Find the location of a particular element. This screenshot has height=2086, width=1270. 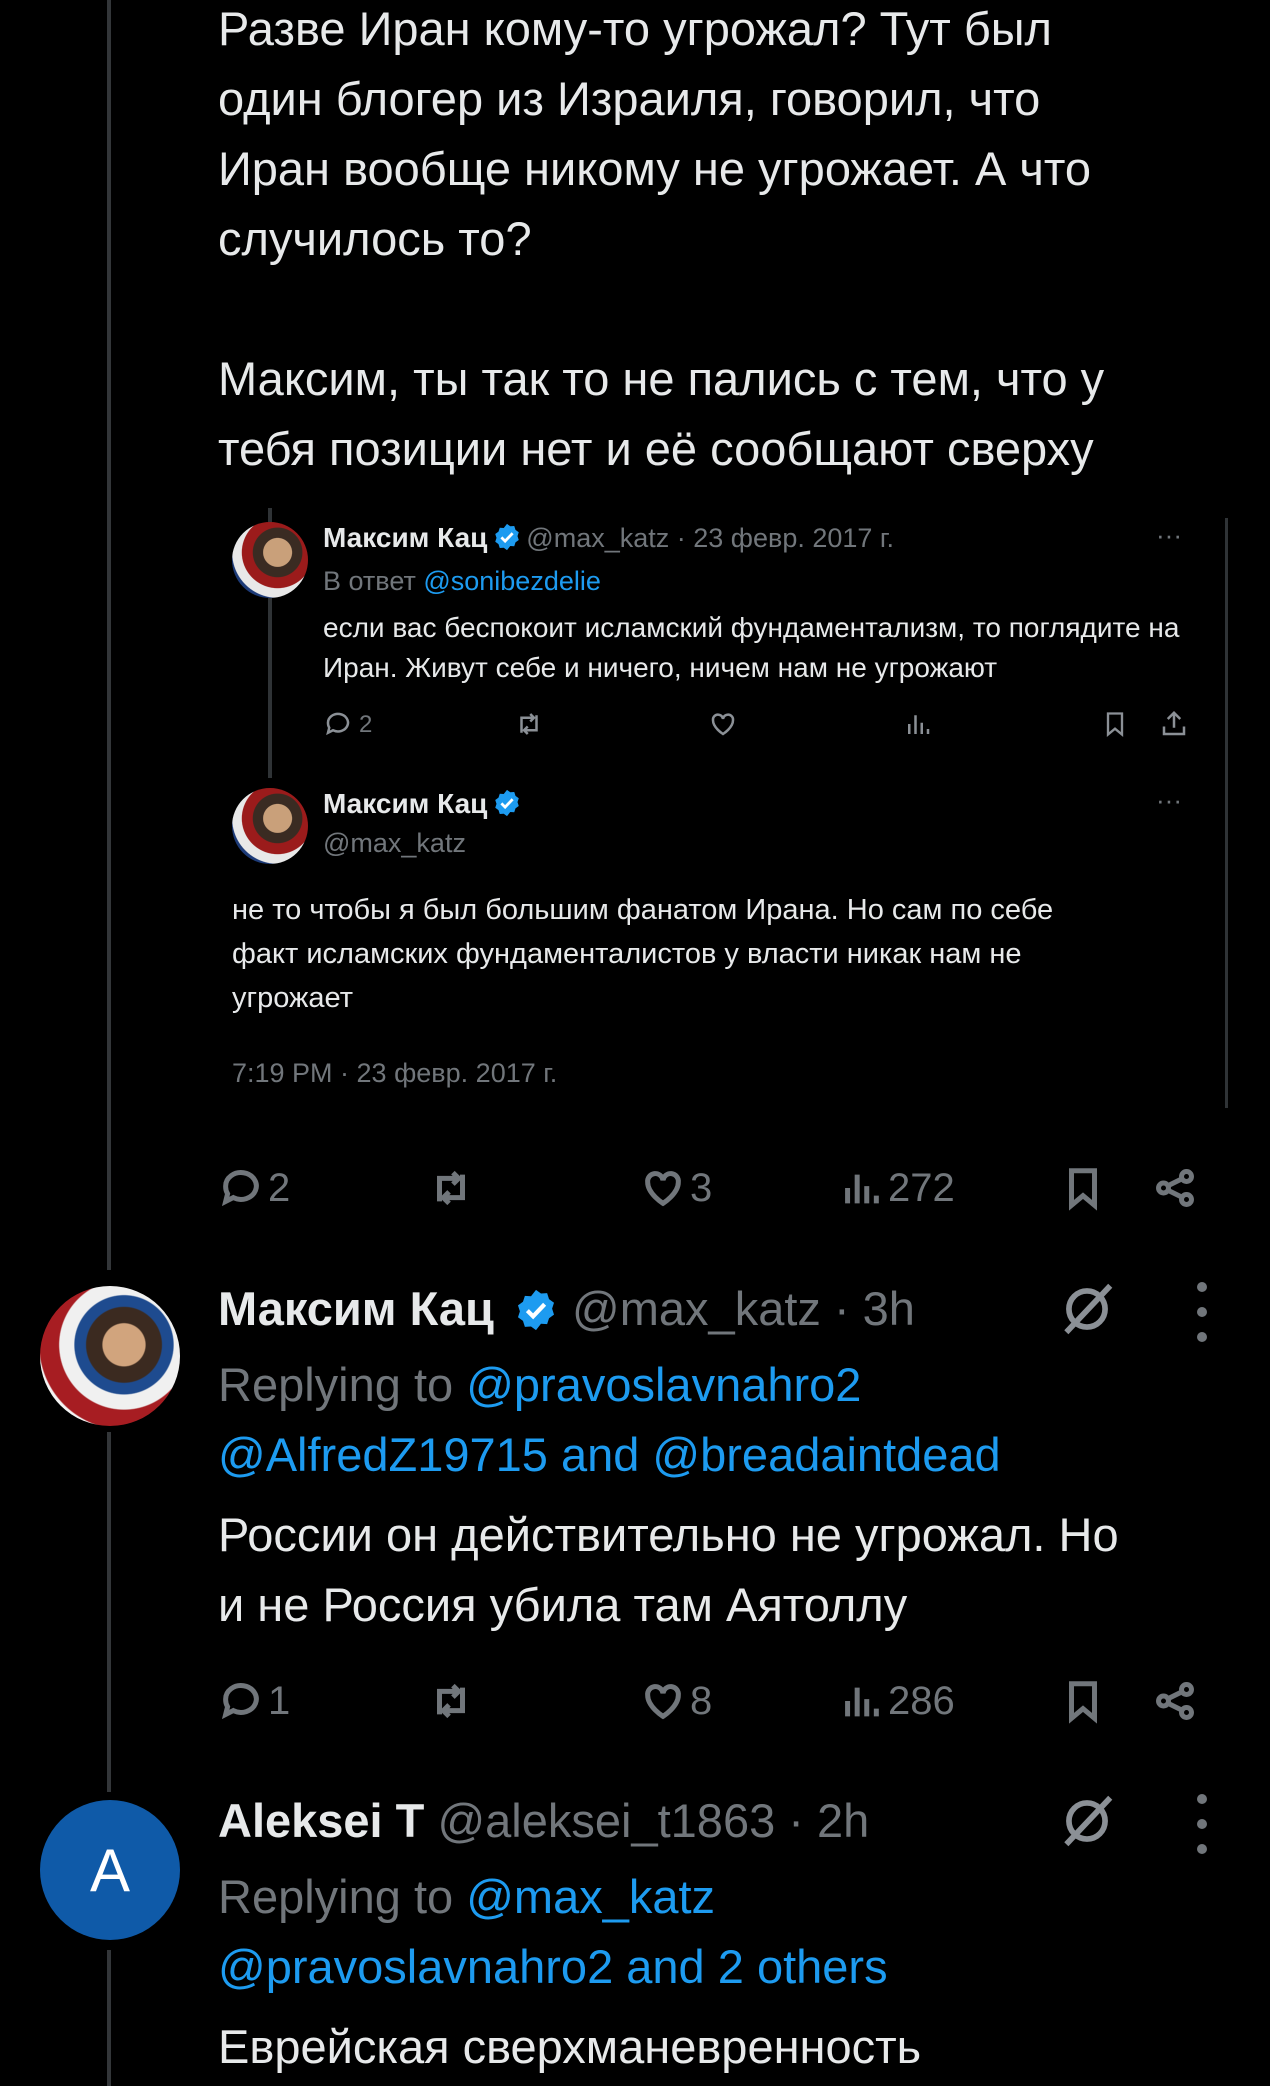

post1-line: Максим, ты так то не пались с тем, что у is located at coordinates (661, 378).